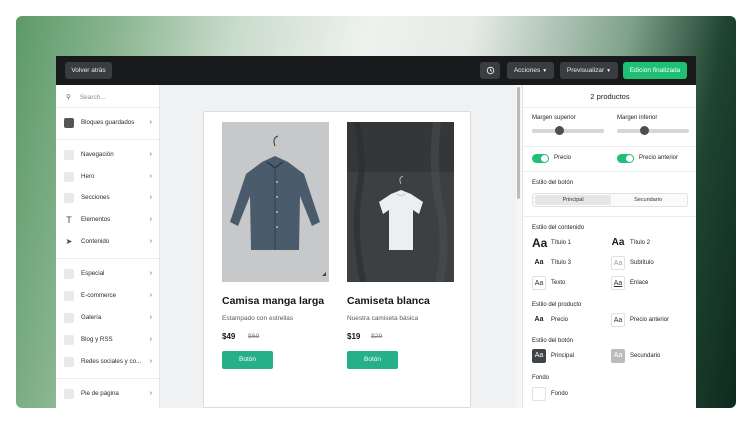 Image resolution: width=750 pixels, height=423 pixels. I want to click on product-image-tshirt, so click(400, 202).